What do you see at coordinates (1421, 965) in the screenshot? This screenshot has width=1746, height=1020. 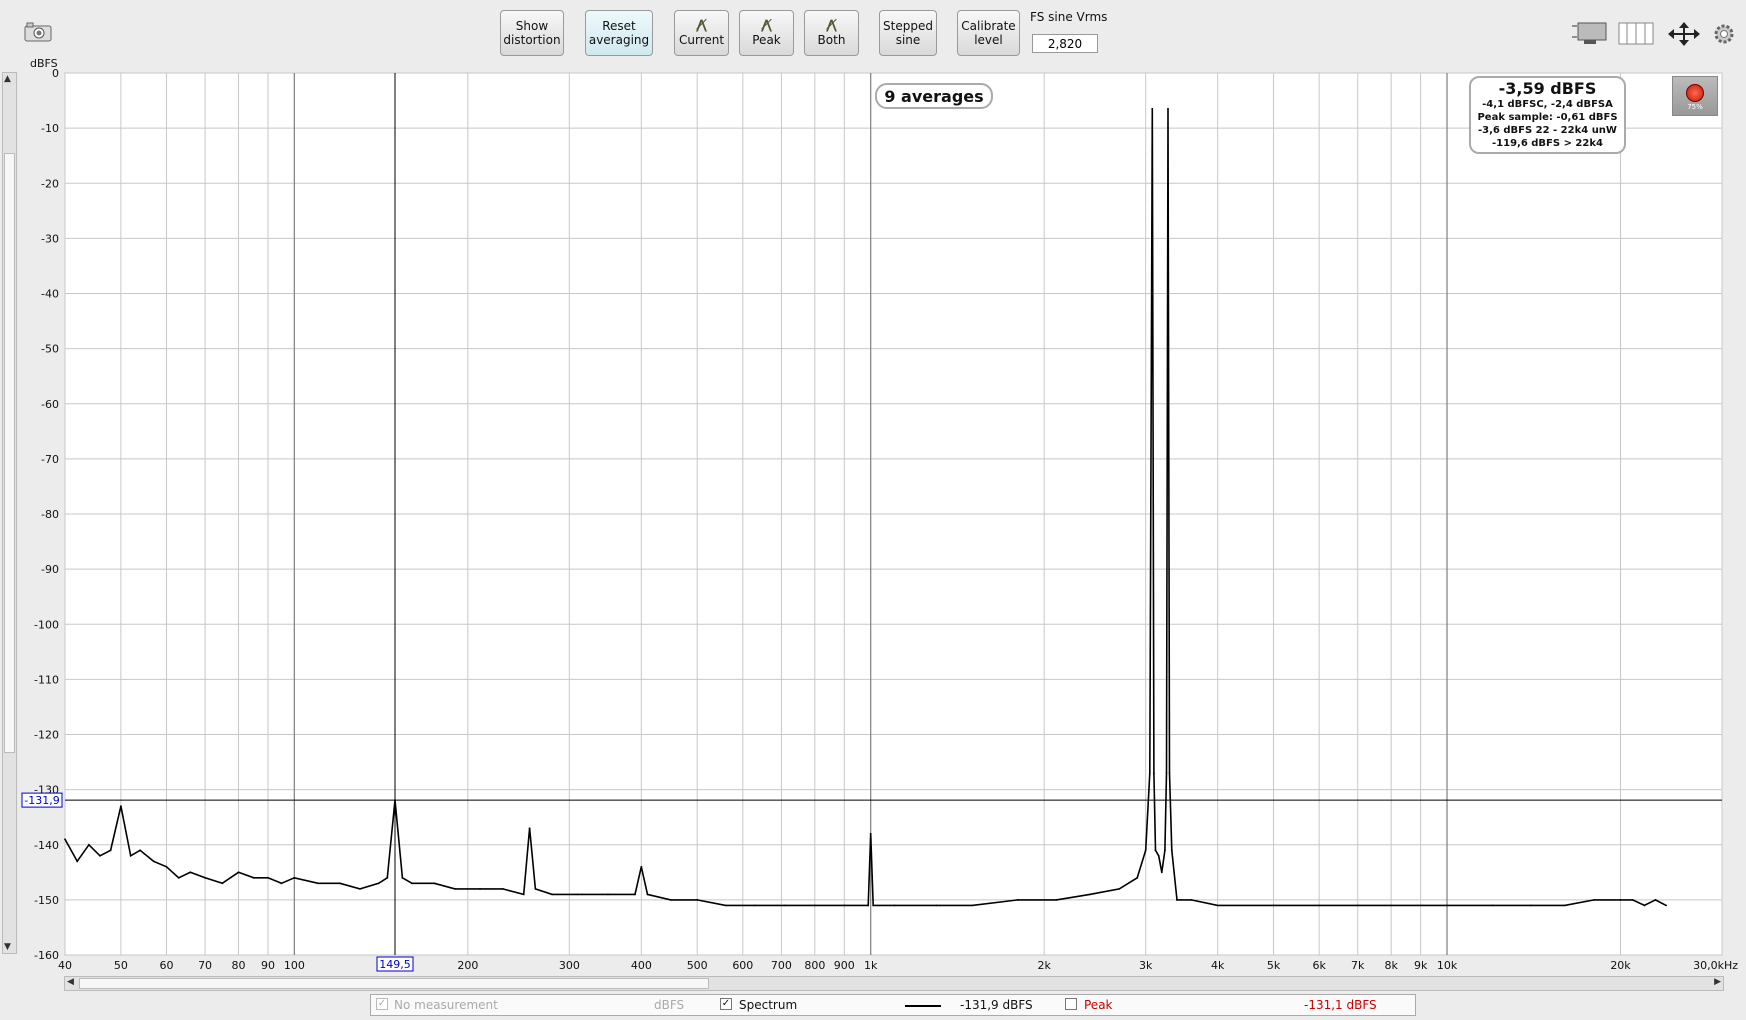 I see `x-tick-label: 9k` at bounding box center [1421, 965].